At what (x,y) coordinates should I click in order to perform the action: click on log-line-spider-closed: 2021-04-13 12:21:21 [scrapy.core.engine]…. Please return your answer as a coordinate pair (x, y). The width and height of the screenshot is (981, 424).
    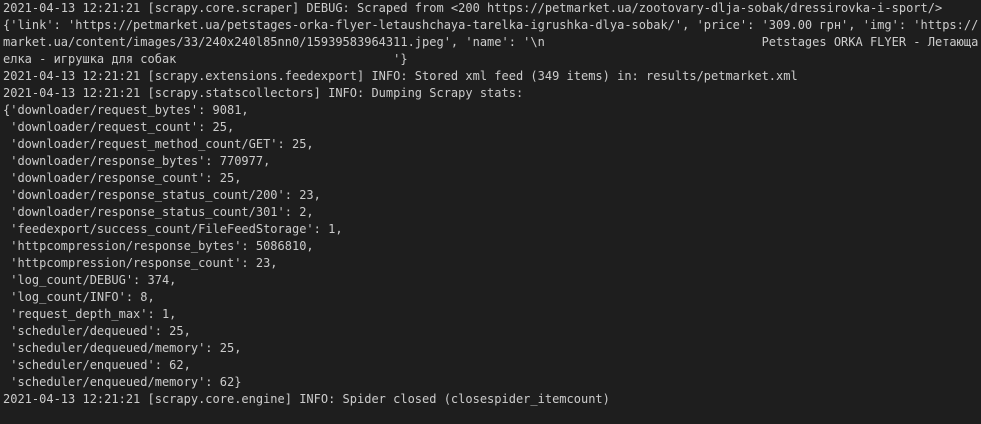
    Looking at the image, I should click on (306, 399).